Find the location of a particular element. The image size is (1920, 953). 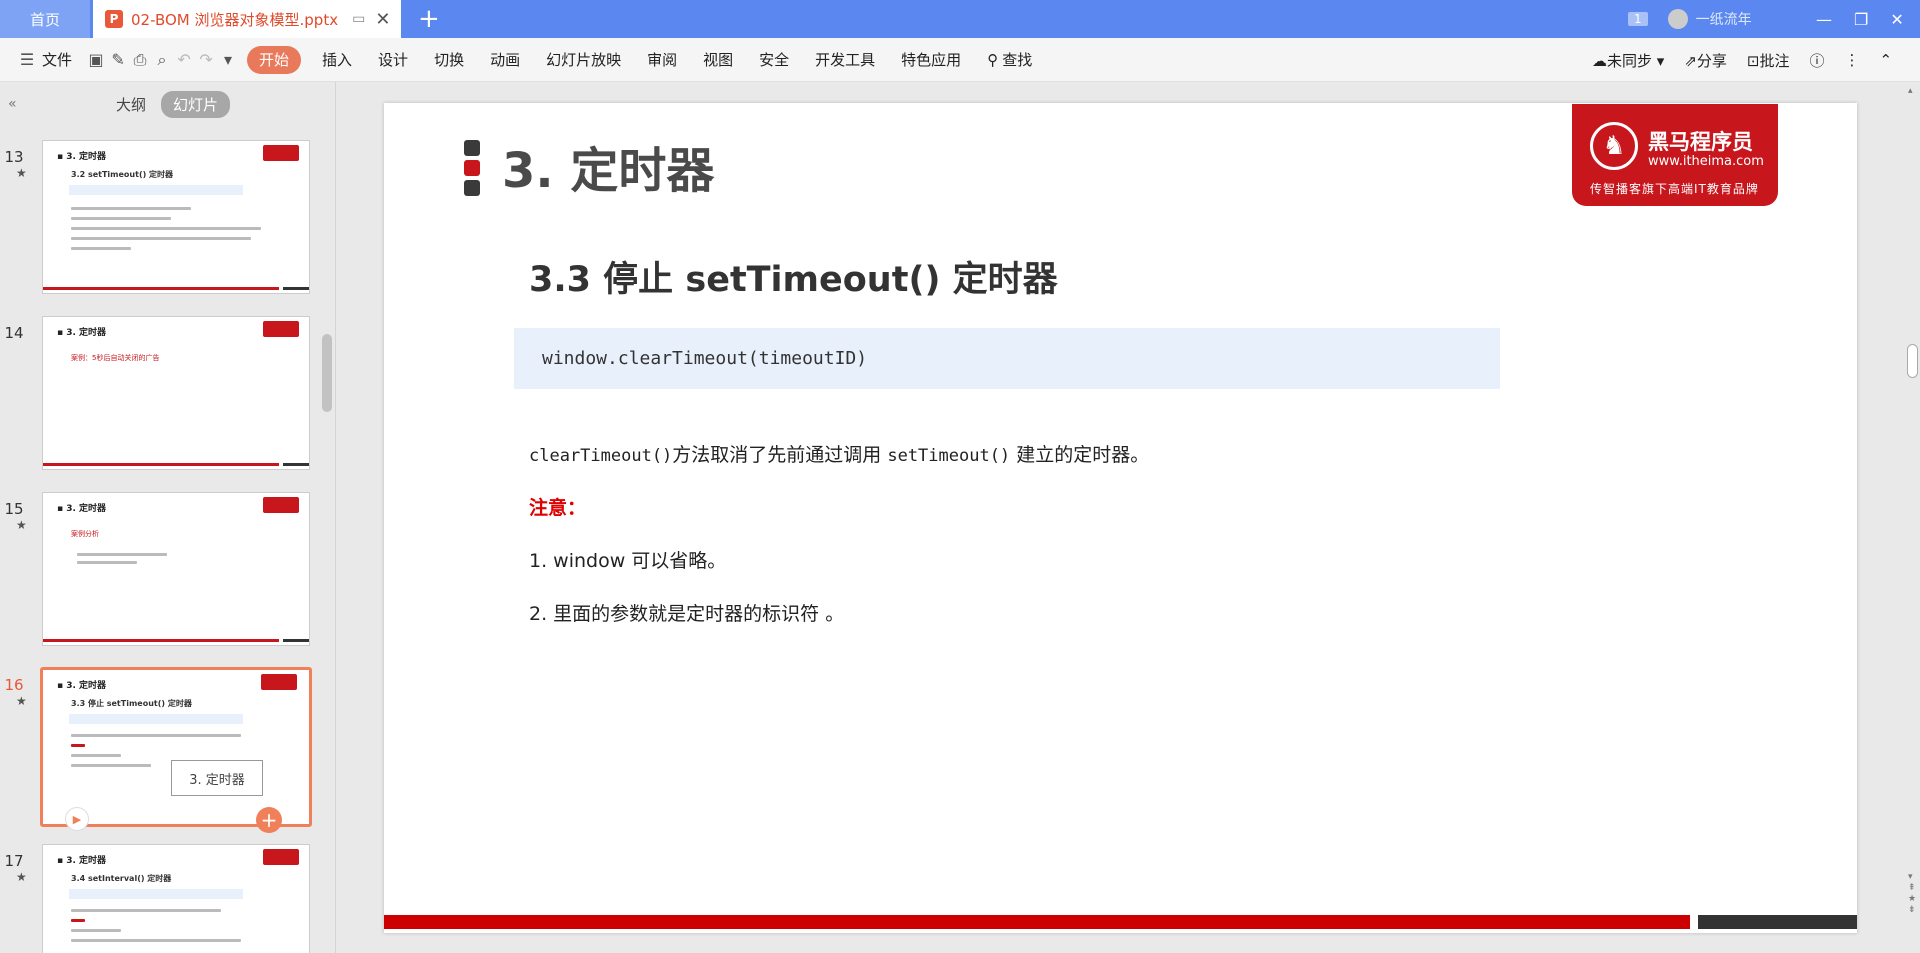

search-button: ⚲ 查找 is located at coordinates (1009, 60).